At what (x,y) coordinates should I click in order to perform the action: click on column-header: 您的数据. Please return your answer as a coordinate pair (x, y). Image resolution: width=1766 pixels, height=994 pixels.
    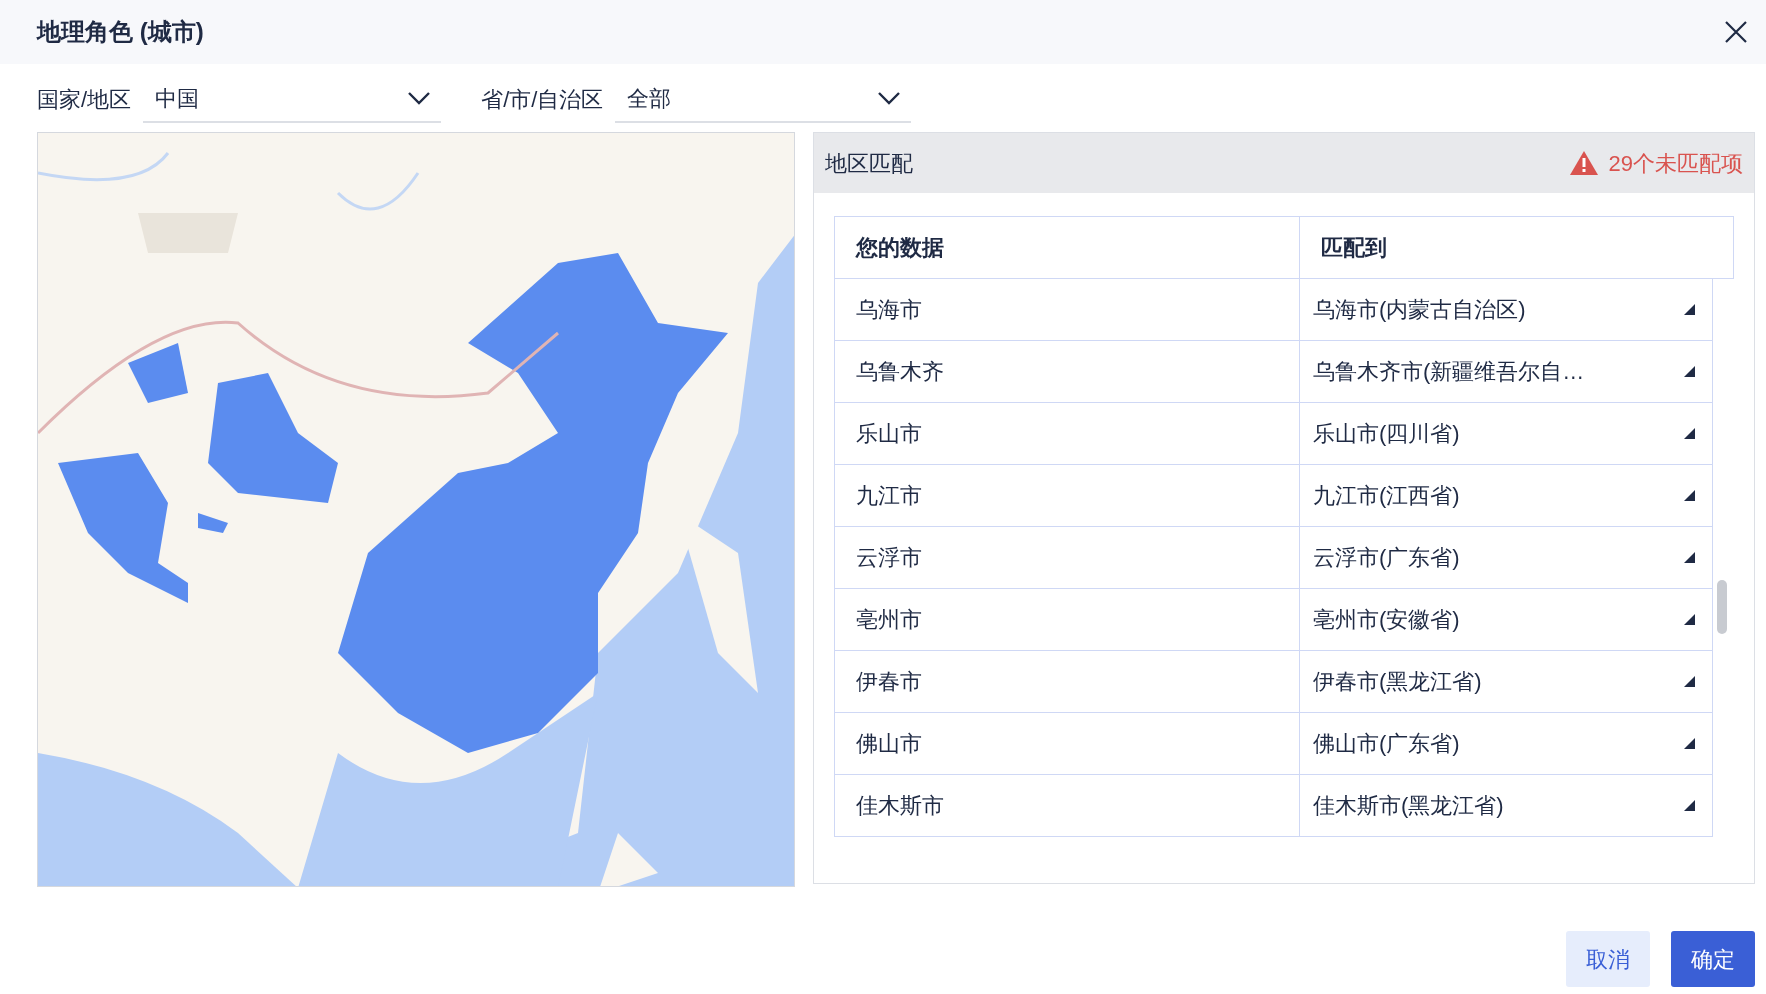
    Looking at the image, I should click on (1067, 247).